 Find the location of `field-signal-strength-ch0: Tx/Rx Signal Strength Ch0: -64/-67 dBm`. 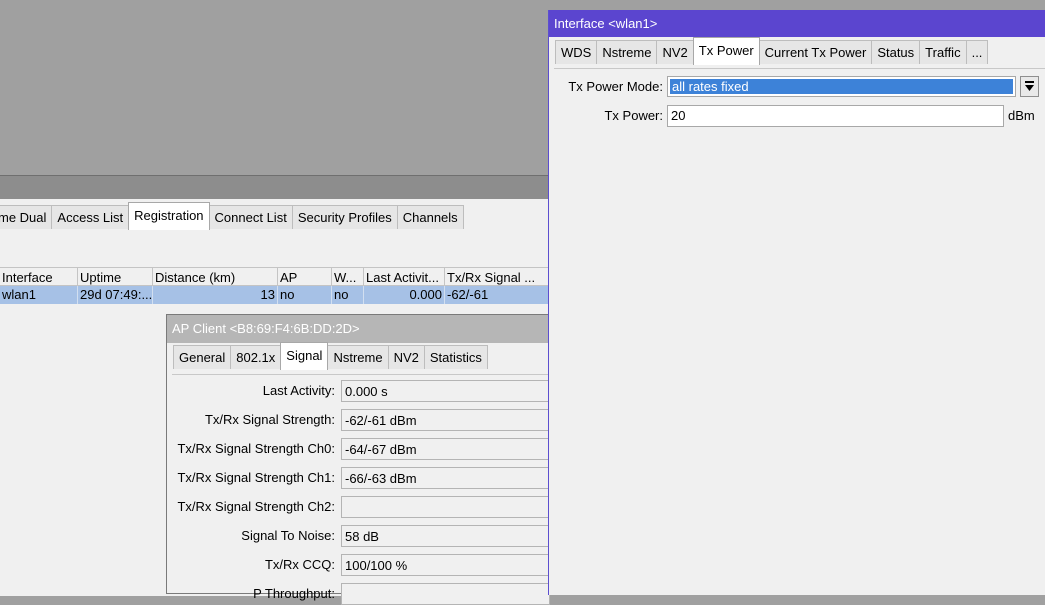

field-signal-strength-ch0: Tx/Rx Signal Strength Ch0: -64/-67 dBm is located at coordinates (361, 449).